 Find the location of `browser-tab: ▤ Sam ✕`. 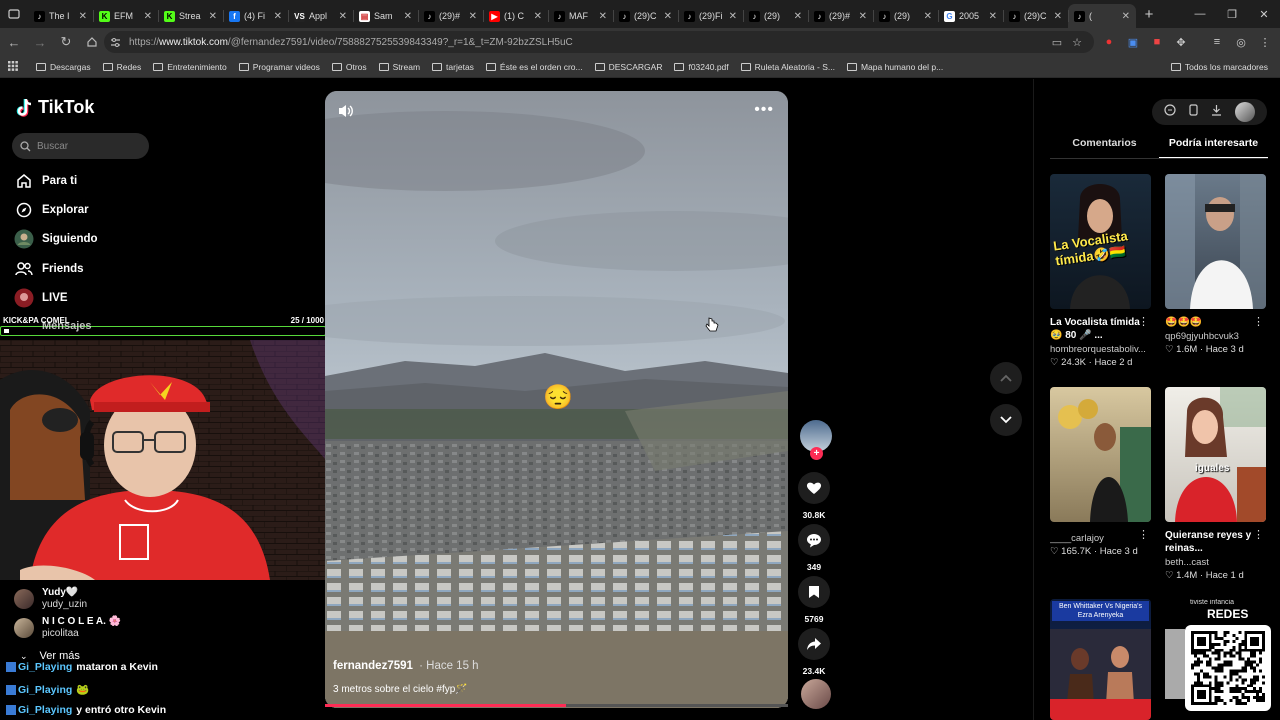

browser-tab: ▤ Sam ✕ is located at coordinates (385, 16).